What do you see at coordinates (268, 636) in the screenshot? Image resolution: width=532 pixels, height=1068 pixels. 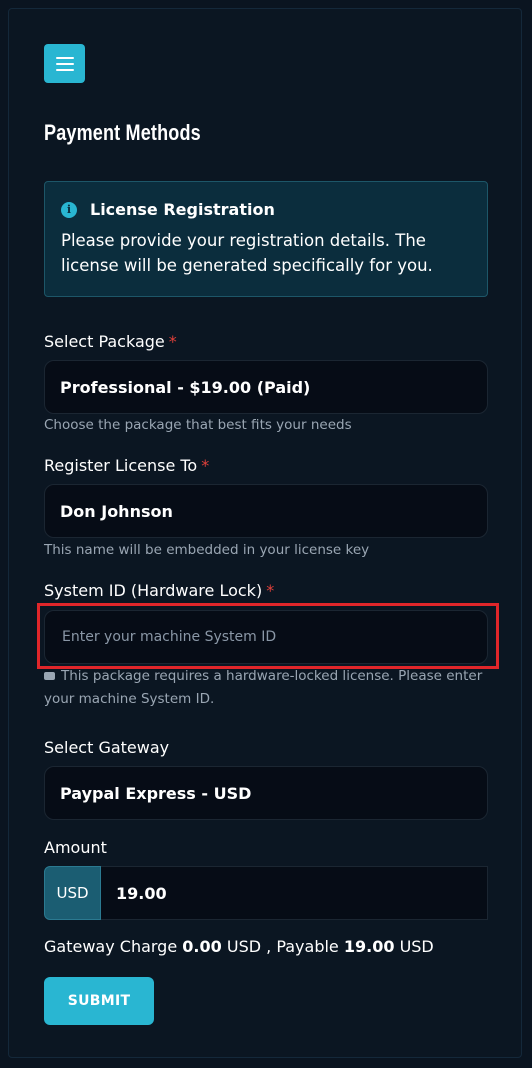 I see `highlight-box` at bounding box center [268, 636].